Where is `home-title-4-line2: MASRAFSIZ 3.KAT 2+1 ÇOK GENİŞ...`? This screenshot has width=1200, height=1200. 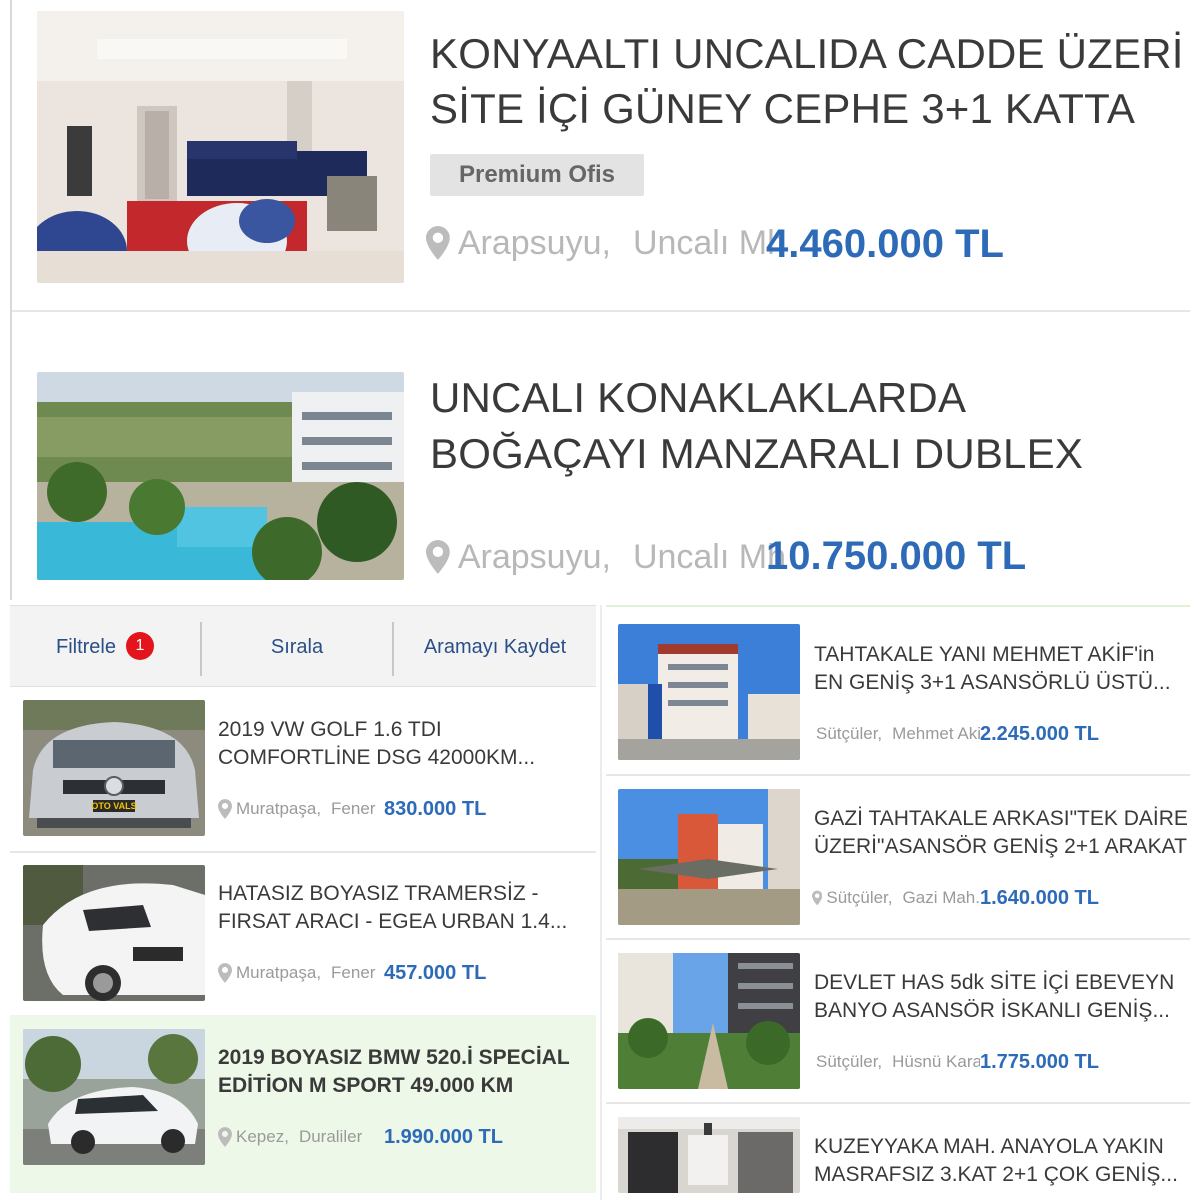 home-title-4-line2: MASRAFSIZ 3.KAT 2+1 ÇOK GENİŞ... is located at coordinates (996, 1175).